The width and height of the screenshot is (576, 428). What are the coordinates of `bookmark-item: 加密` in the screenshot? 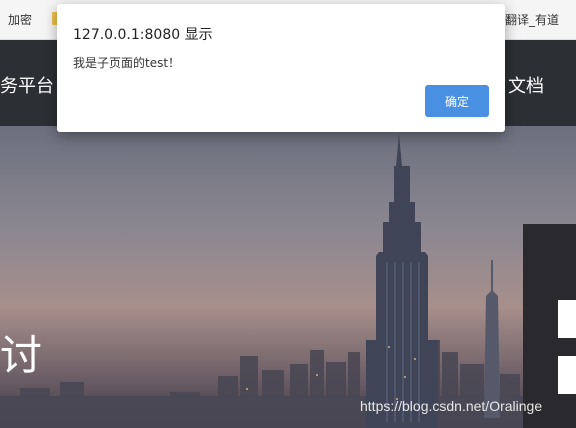 It's located at (20, 20).